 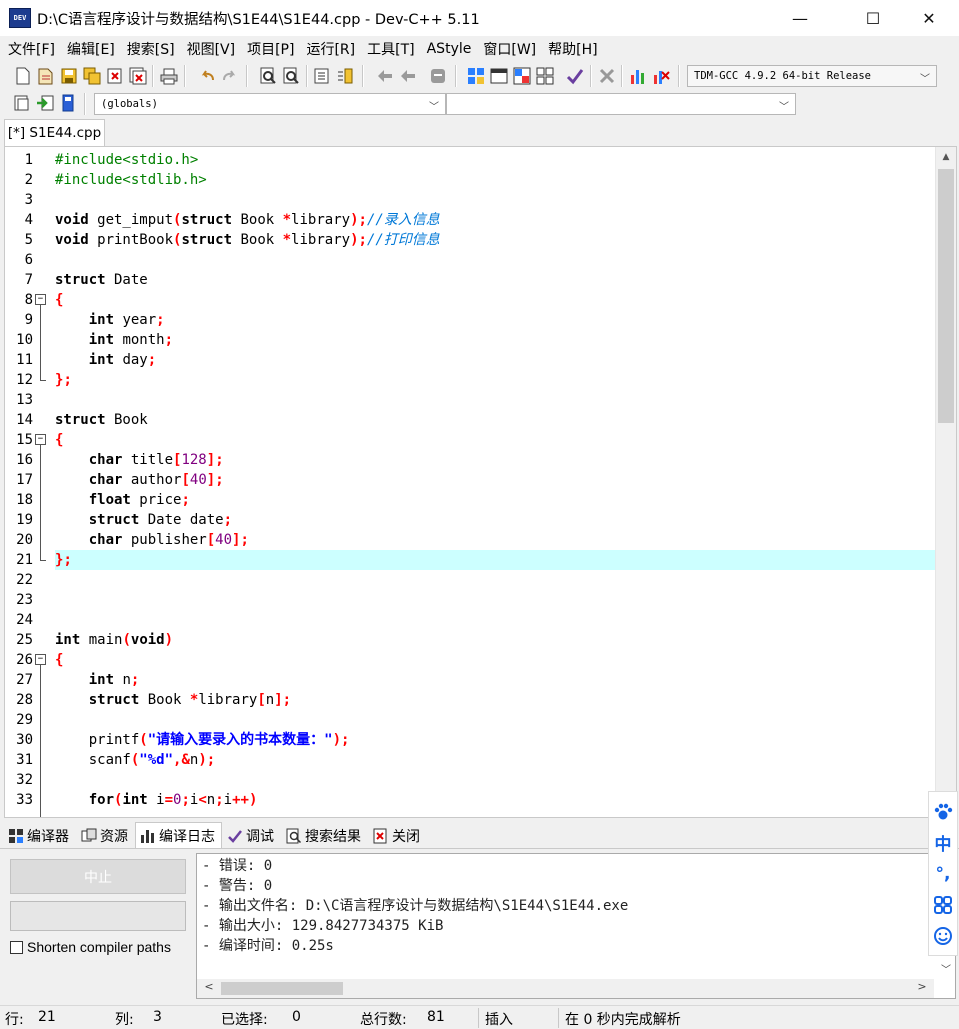 I want to click on log-horizontal-scrollbar: < >, so click(x=565, y=988).